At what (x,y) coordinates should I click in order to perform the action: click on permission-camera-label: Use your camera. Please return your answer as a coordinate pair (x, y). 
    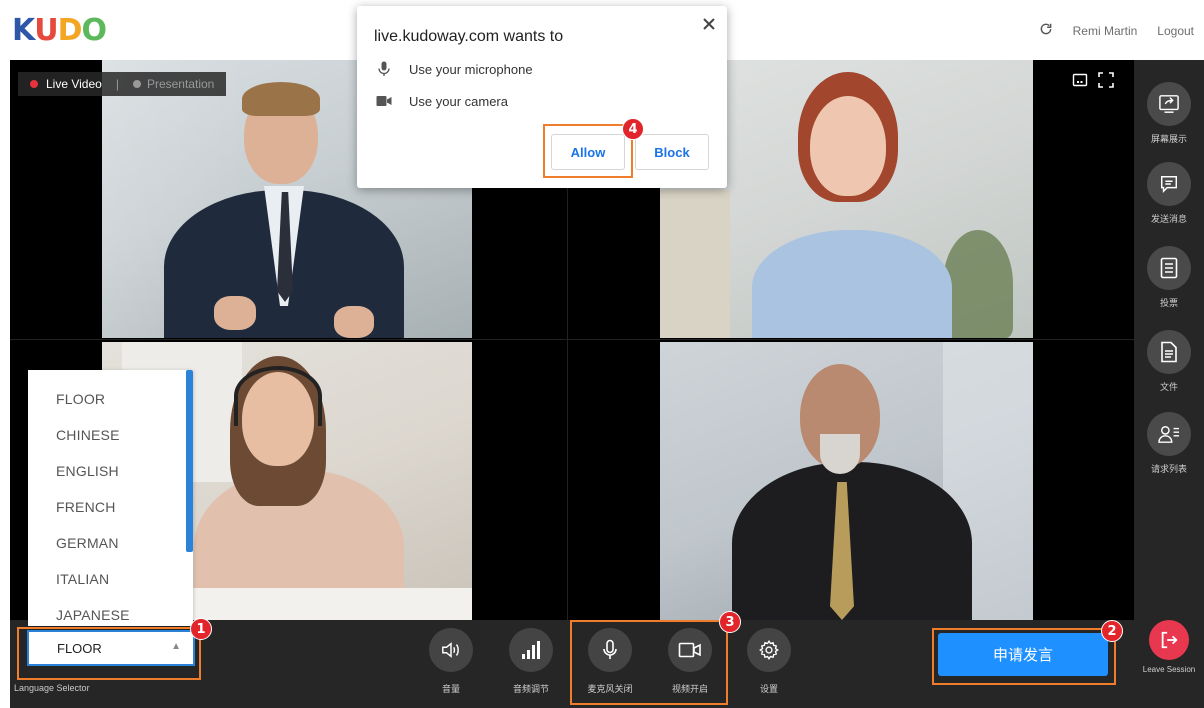
    Looking at the image, I should click on (458, 101).